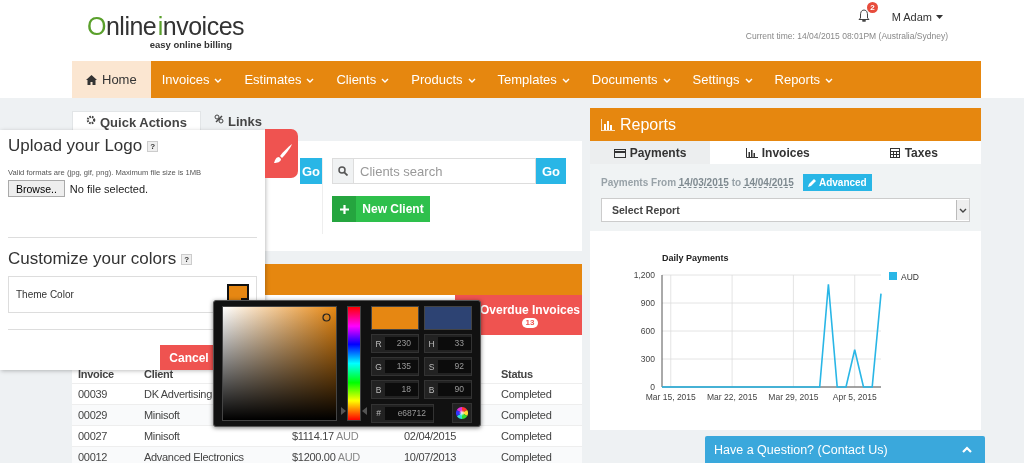  What do you see at coordinates (105, 415) in the screenshot?
I see `table-cell: 00029` at bounding box center [105, 415].